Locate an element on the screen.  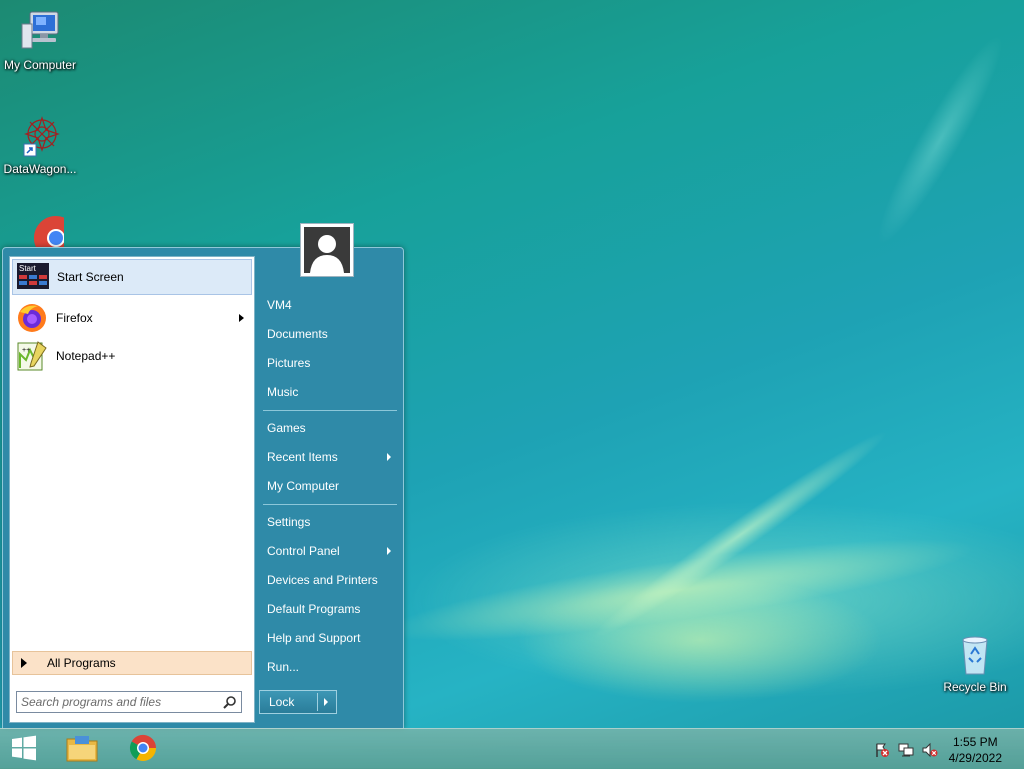
program-notepadpp: ++ Notepad++ is located at coordinates (132, 356).